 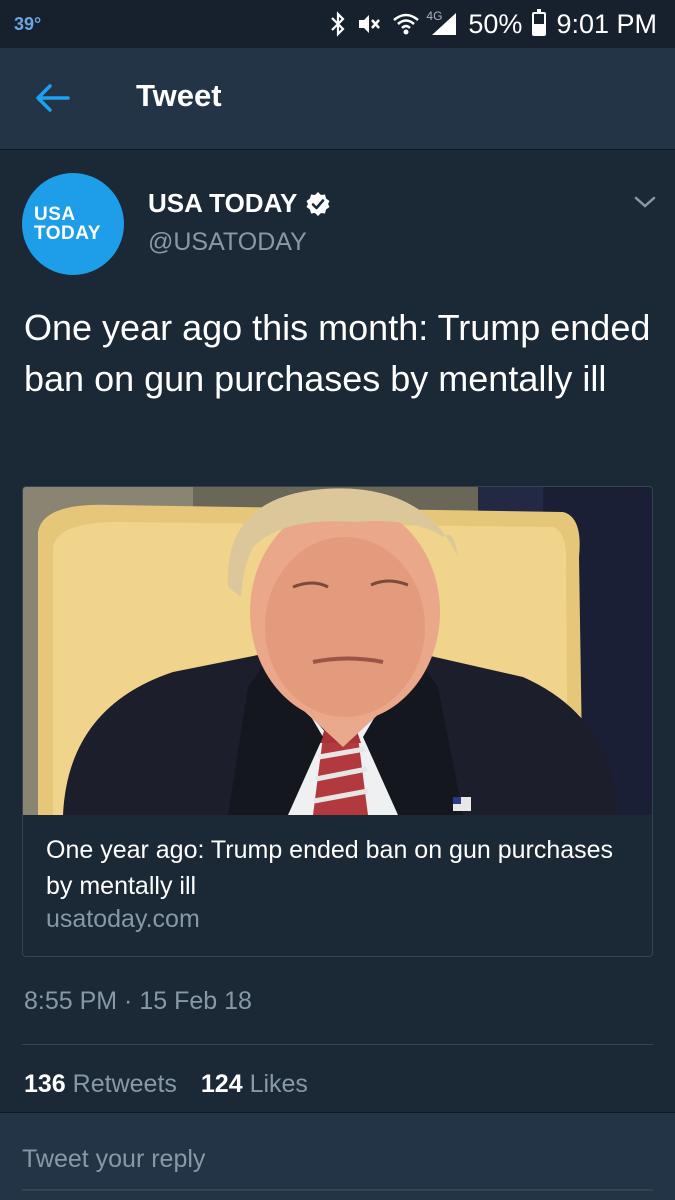 I want to click on chevron-down-icon, so click(x=645, y=202).